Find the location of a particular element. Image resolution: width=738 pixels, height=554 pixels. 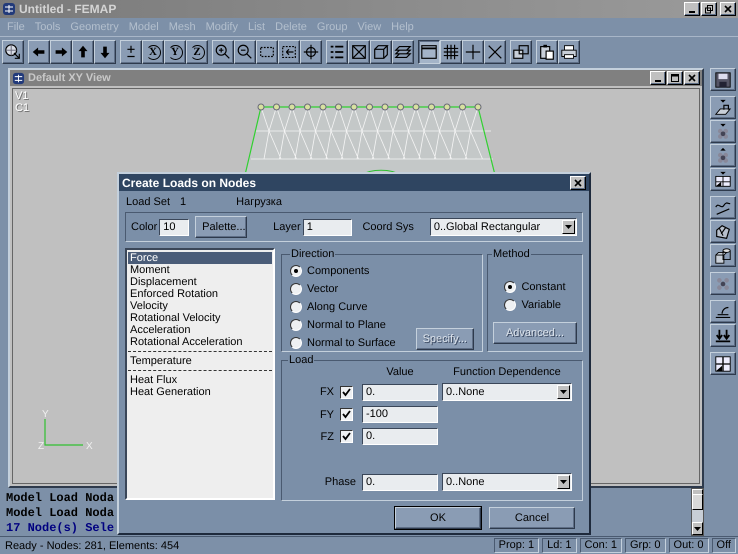

list-button is located at coordinates (337, 52).